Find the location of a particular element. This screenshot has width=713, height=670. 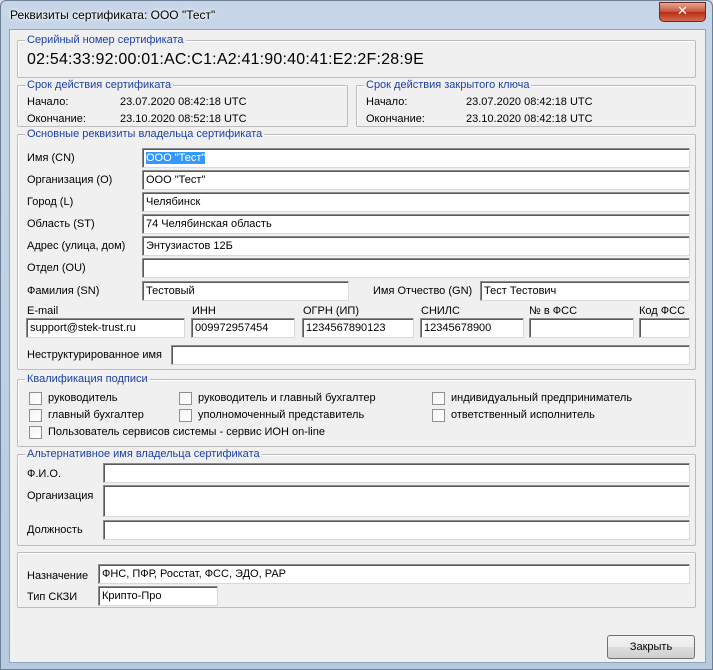

inn-field: 009972957454 is located at coordinates (243, 328).